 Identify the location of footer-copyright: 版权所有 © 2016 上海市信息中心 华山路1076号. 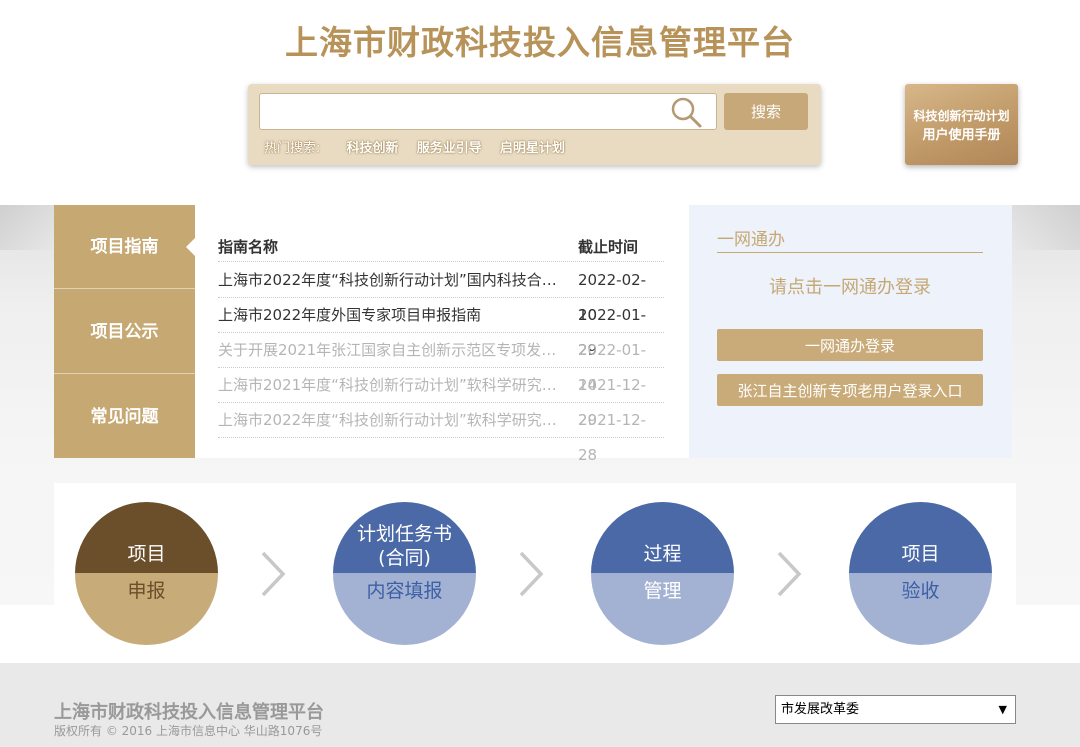
(188, 731).